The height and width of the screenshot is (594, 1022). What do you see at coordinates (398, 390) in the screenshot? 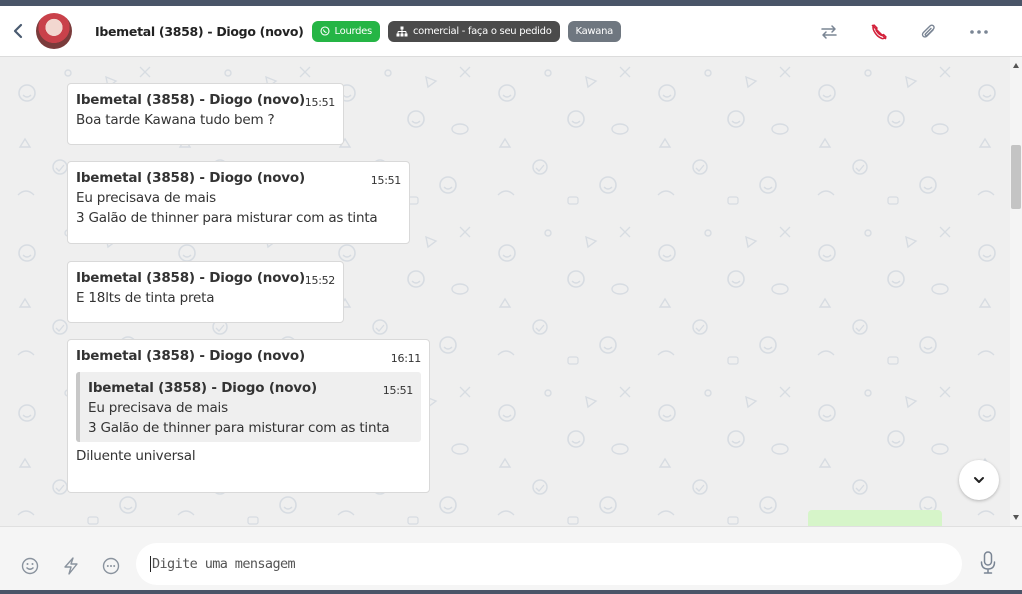
I see `quoted-time: 15:51` at bounding box center [398, 390].